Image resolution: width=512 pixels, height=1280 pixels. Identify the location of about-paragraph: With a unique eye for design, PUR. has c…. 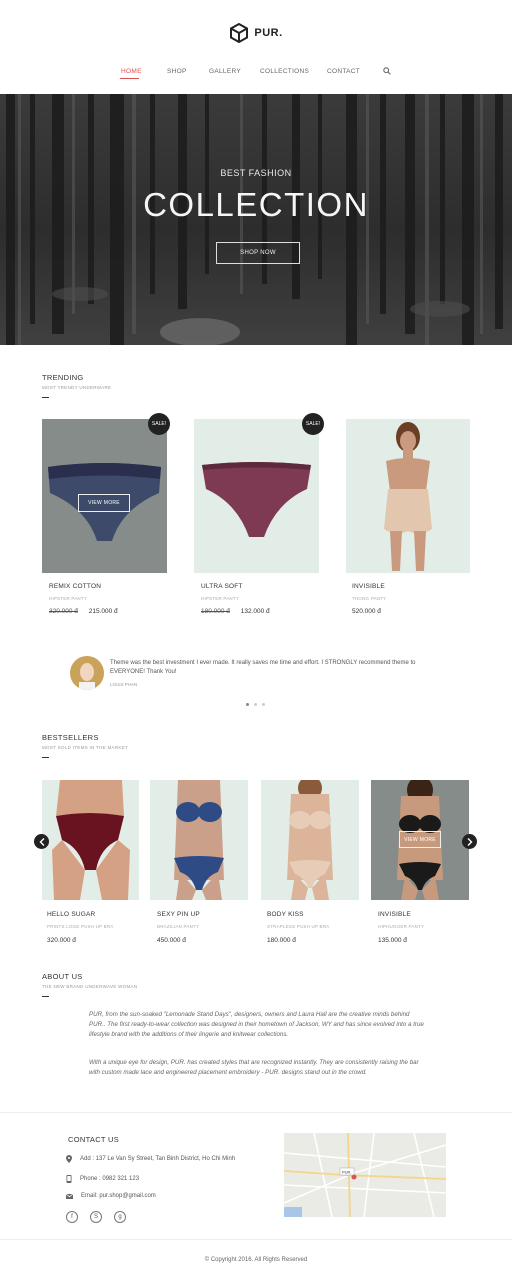
(254, 1067).